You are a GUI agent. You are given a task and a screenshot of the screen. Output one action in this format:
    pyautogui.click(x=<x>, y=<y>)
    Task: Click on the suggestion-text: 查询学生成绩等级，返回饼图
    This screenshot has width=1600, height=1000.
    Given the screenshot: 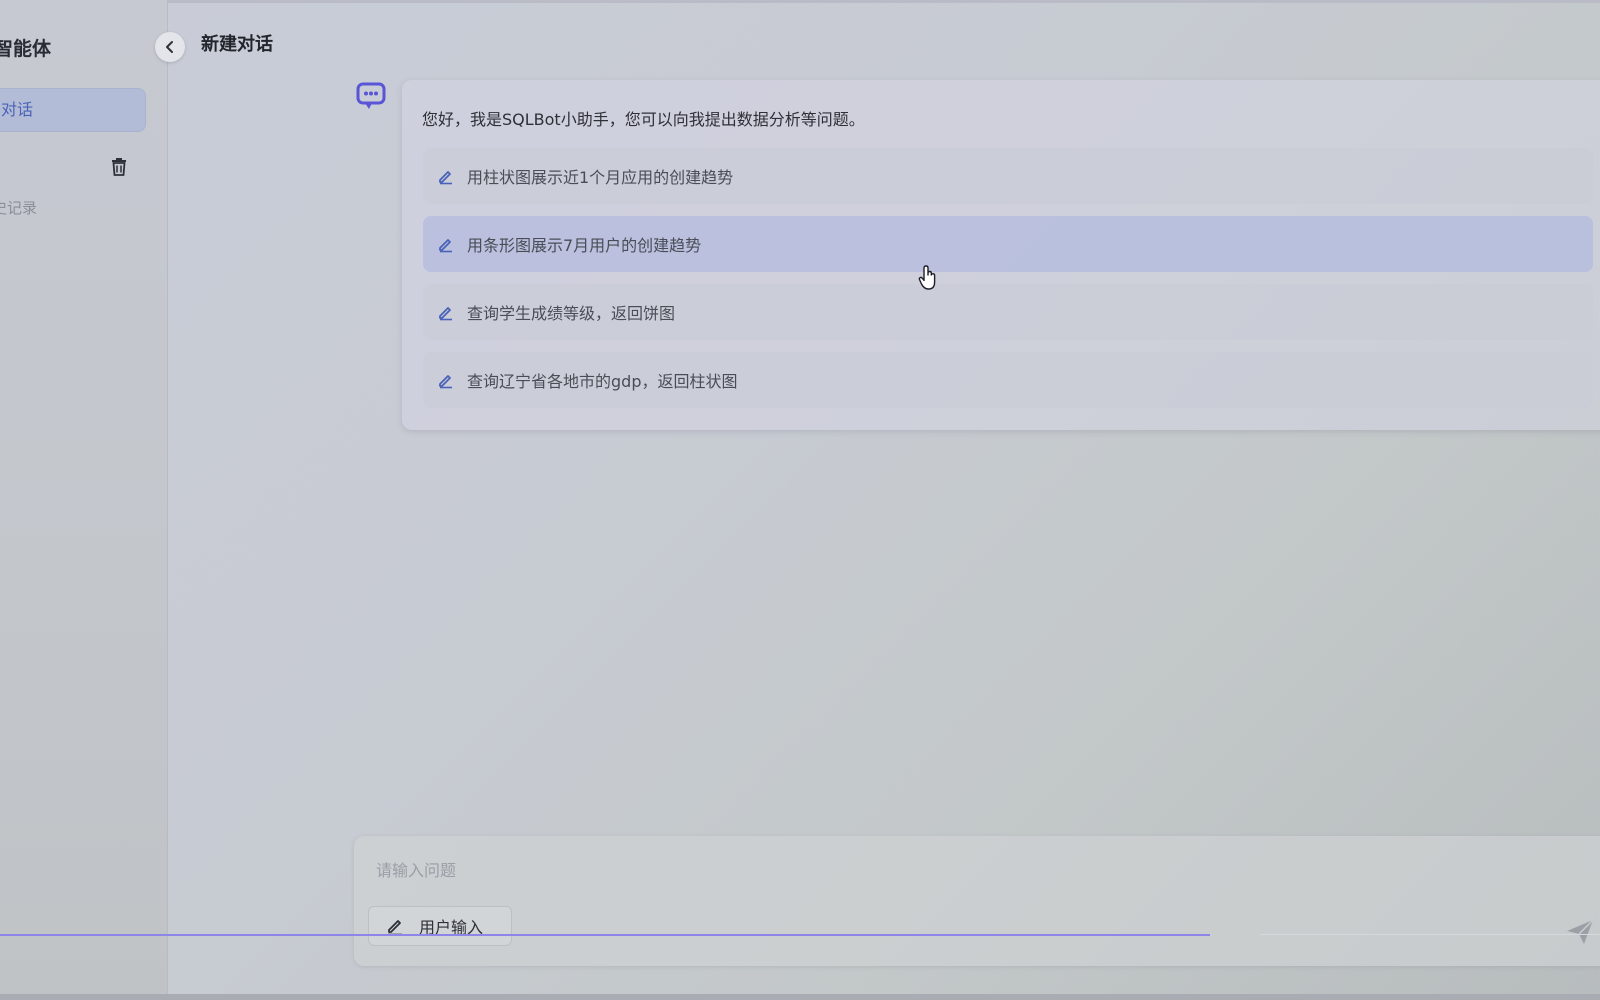 What is the action you would take?
    pyautogui.click(x=571, y=313)
    